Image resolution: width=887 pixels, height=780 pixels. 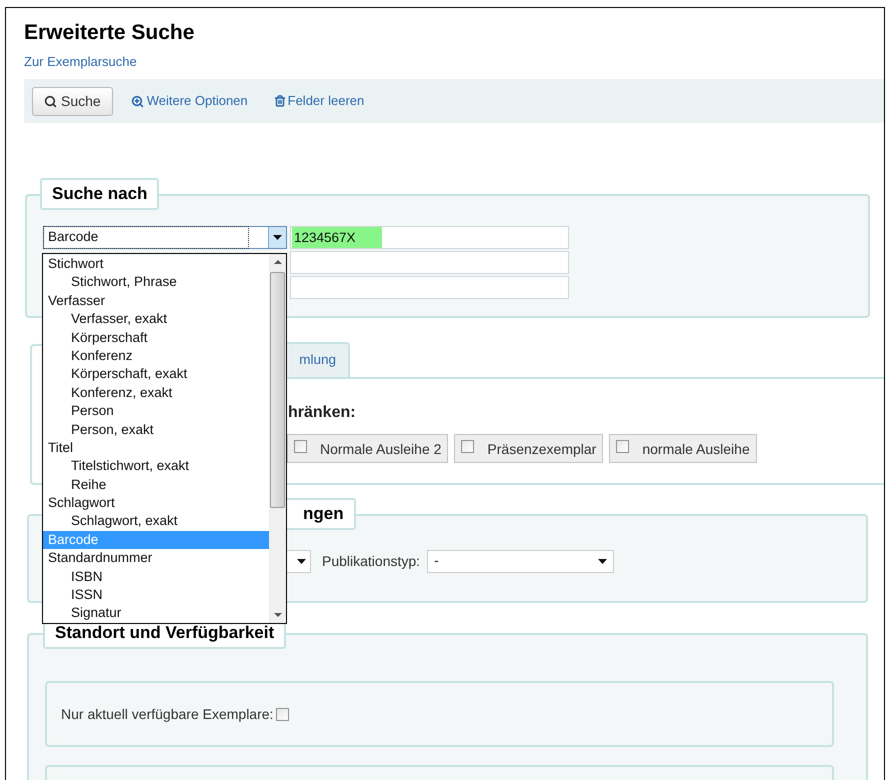 I want to click on search-term-field: 1234567X, so click(x=429, y=237).